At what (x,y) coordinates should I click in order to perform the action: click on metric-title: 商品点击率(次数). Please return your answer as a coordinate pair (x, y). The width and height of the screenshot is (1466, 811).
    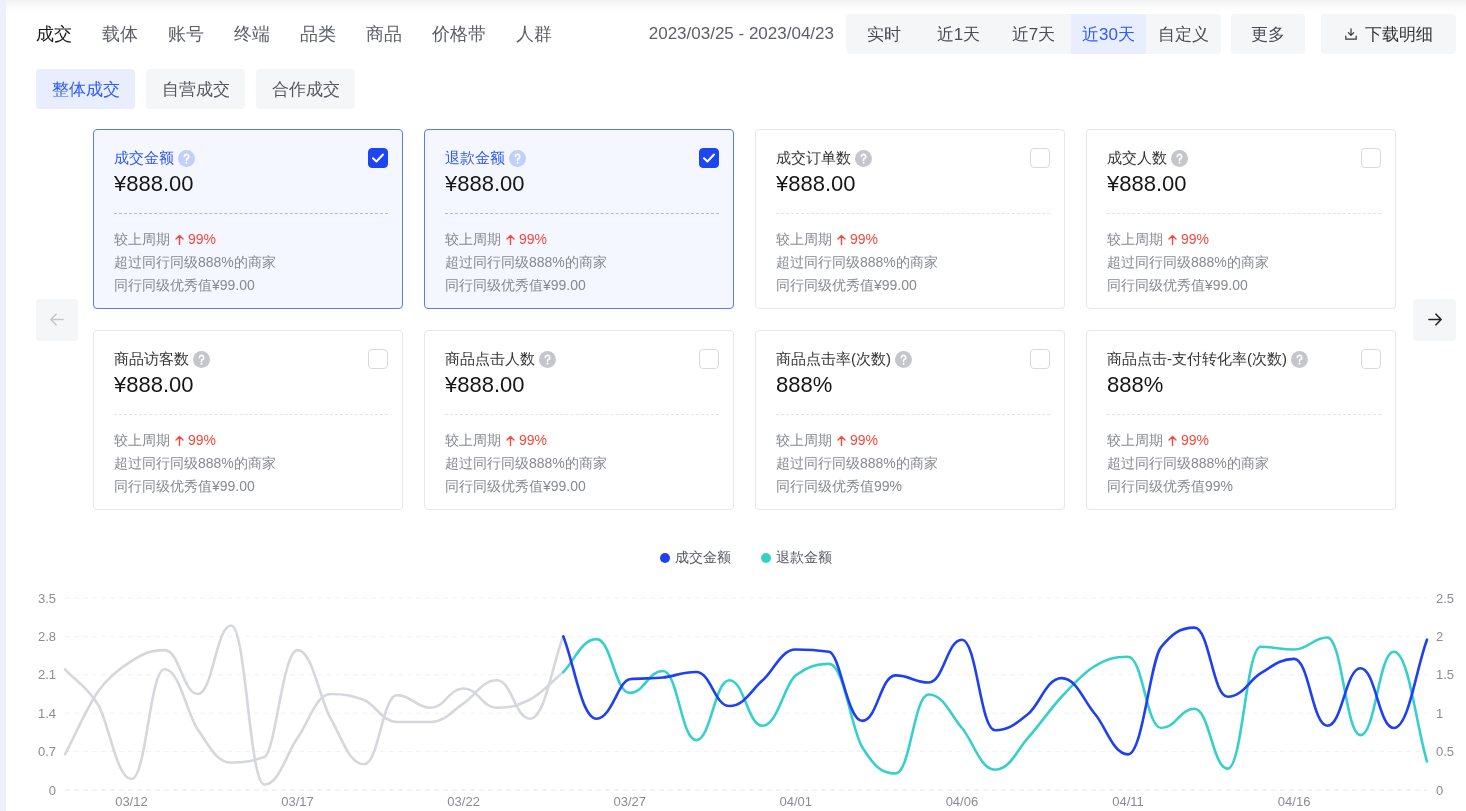
    Looking at the image, I should click on (833, 359).